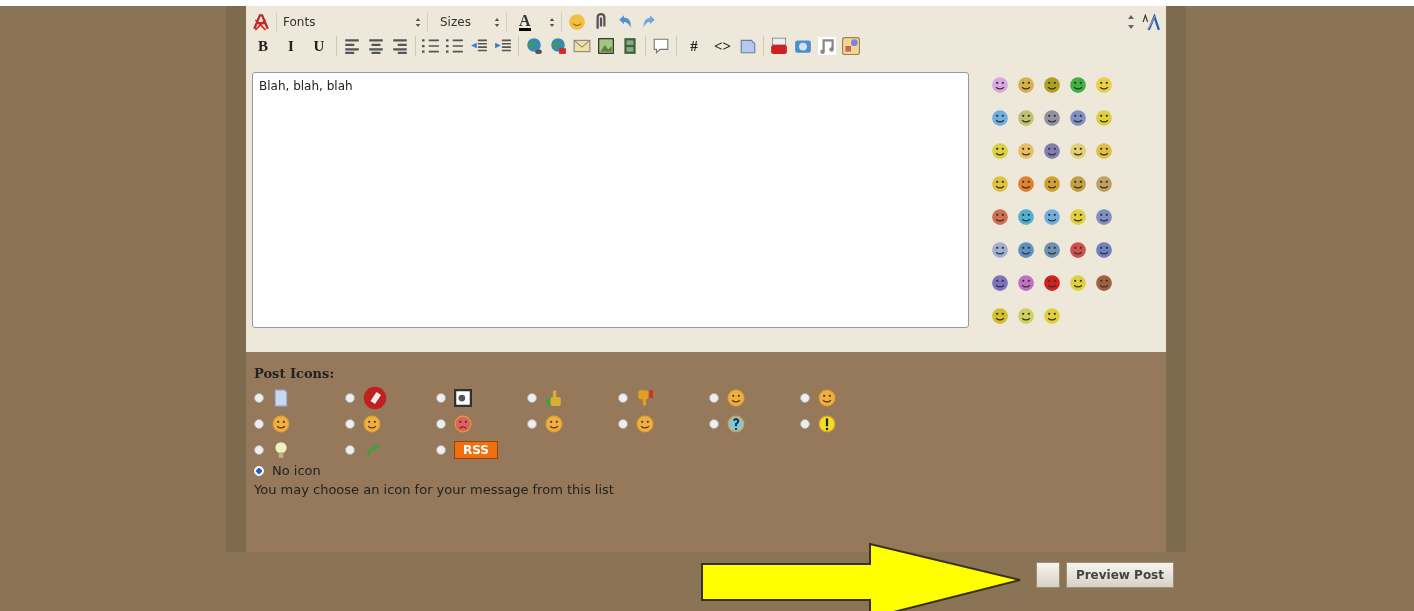 The width and height of the screenshot is (1414, 611). I want to click on thumbs-up-icon, so click(554, 398).